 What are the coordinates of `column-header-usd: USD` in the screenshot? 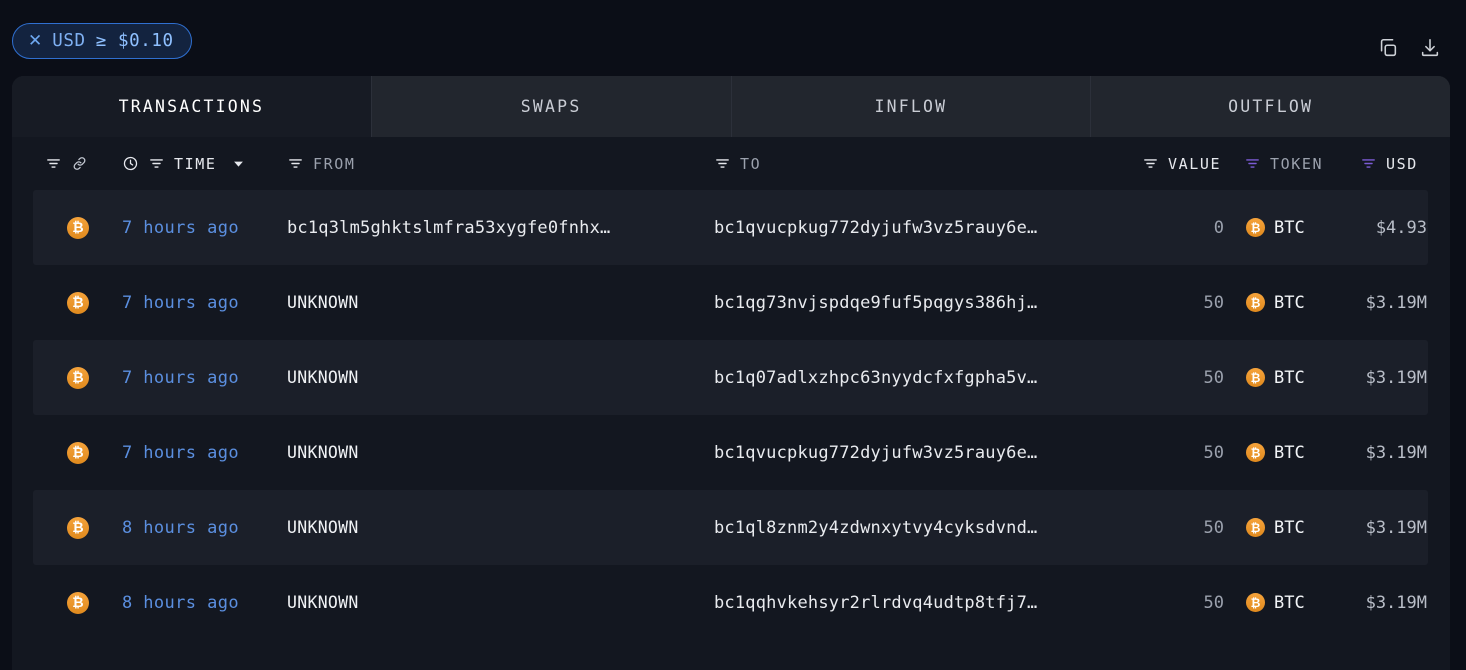 It's located at (1389, 163).